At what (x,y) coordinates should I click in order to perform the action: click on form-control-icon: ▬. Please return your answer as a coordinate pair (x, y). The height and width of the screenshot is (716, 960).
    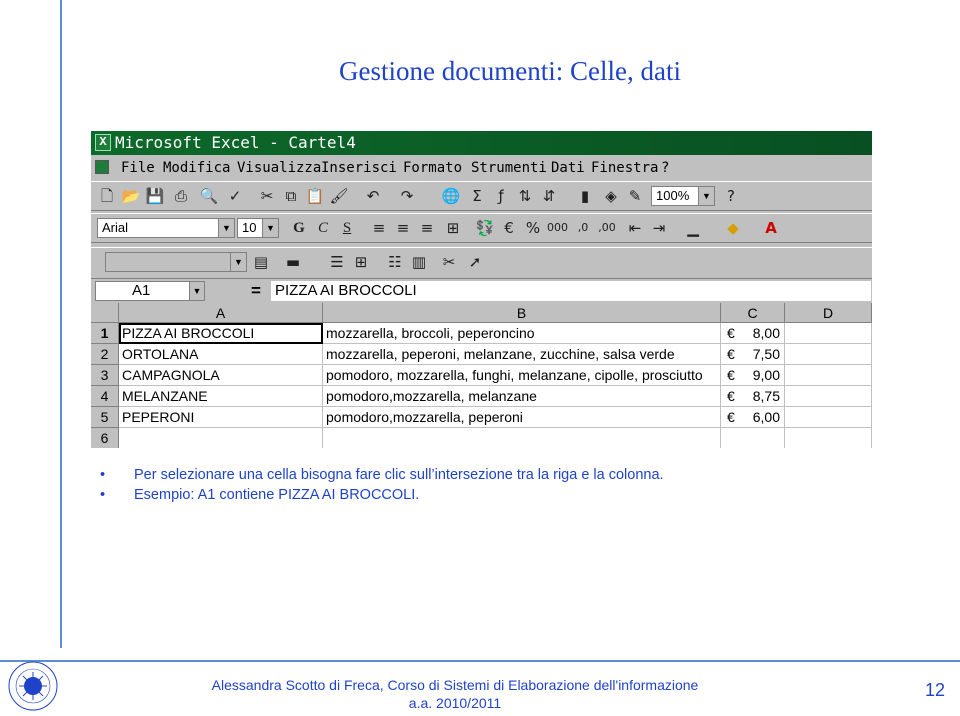
    Looking at the image, I should click on (293, 262).